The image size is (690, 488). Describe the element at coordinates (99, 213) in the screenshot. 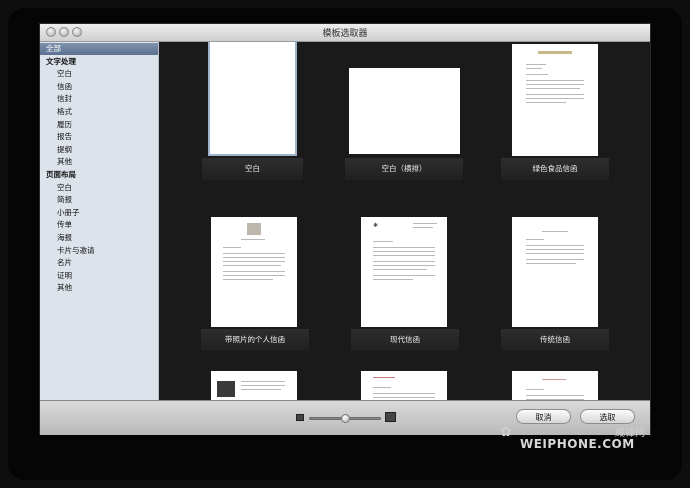

I see `sidebar-item: 小册子` at that location.